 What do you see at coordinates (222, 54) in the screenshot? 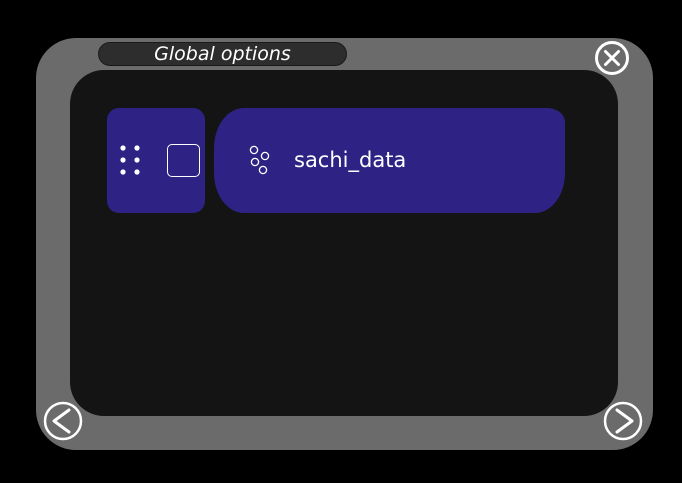
I see `dialog-title: Global options` at bounding box center [222, 54].